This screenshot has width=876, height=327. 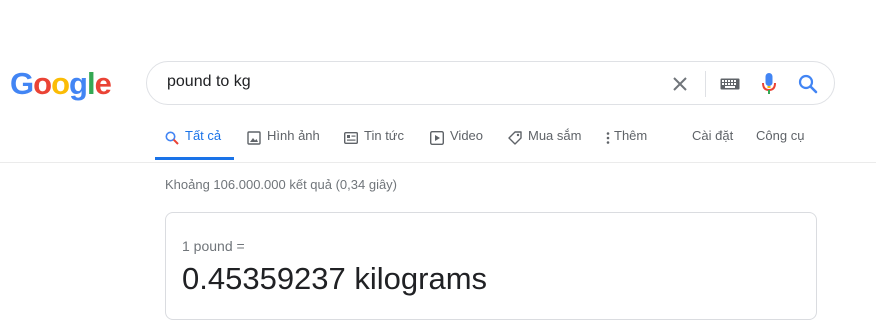 What do you see at coordinates (631, 135) in the screenshot?
I see `tab-label: Thêm` at bounding box center [631, 135].